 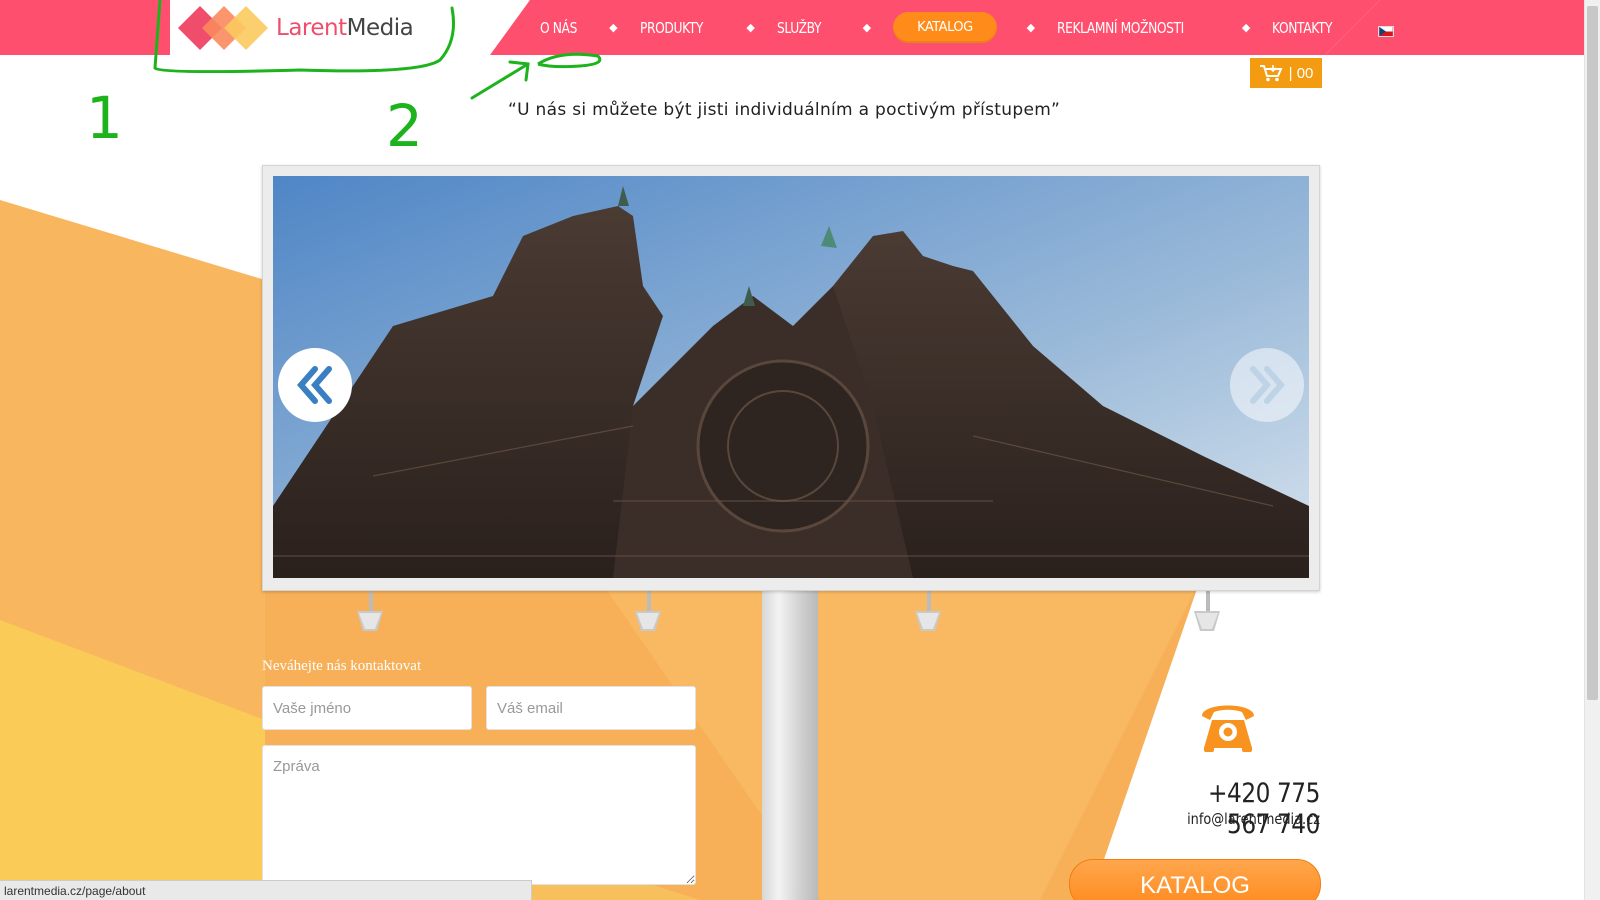 What do you see at coordinates (1120, 28) in the screenshot?
I see `nav-item-reklamni-moznosti: REKLAMNÍ MOŽNOSTI` at bounding box center [1120, 28].